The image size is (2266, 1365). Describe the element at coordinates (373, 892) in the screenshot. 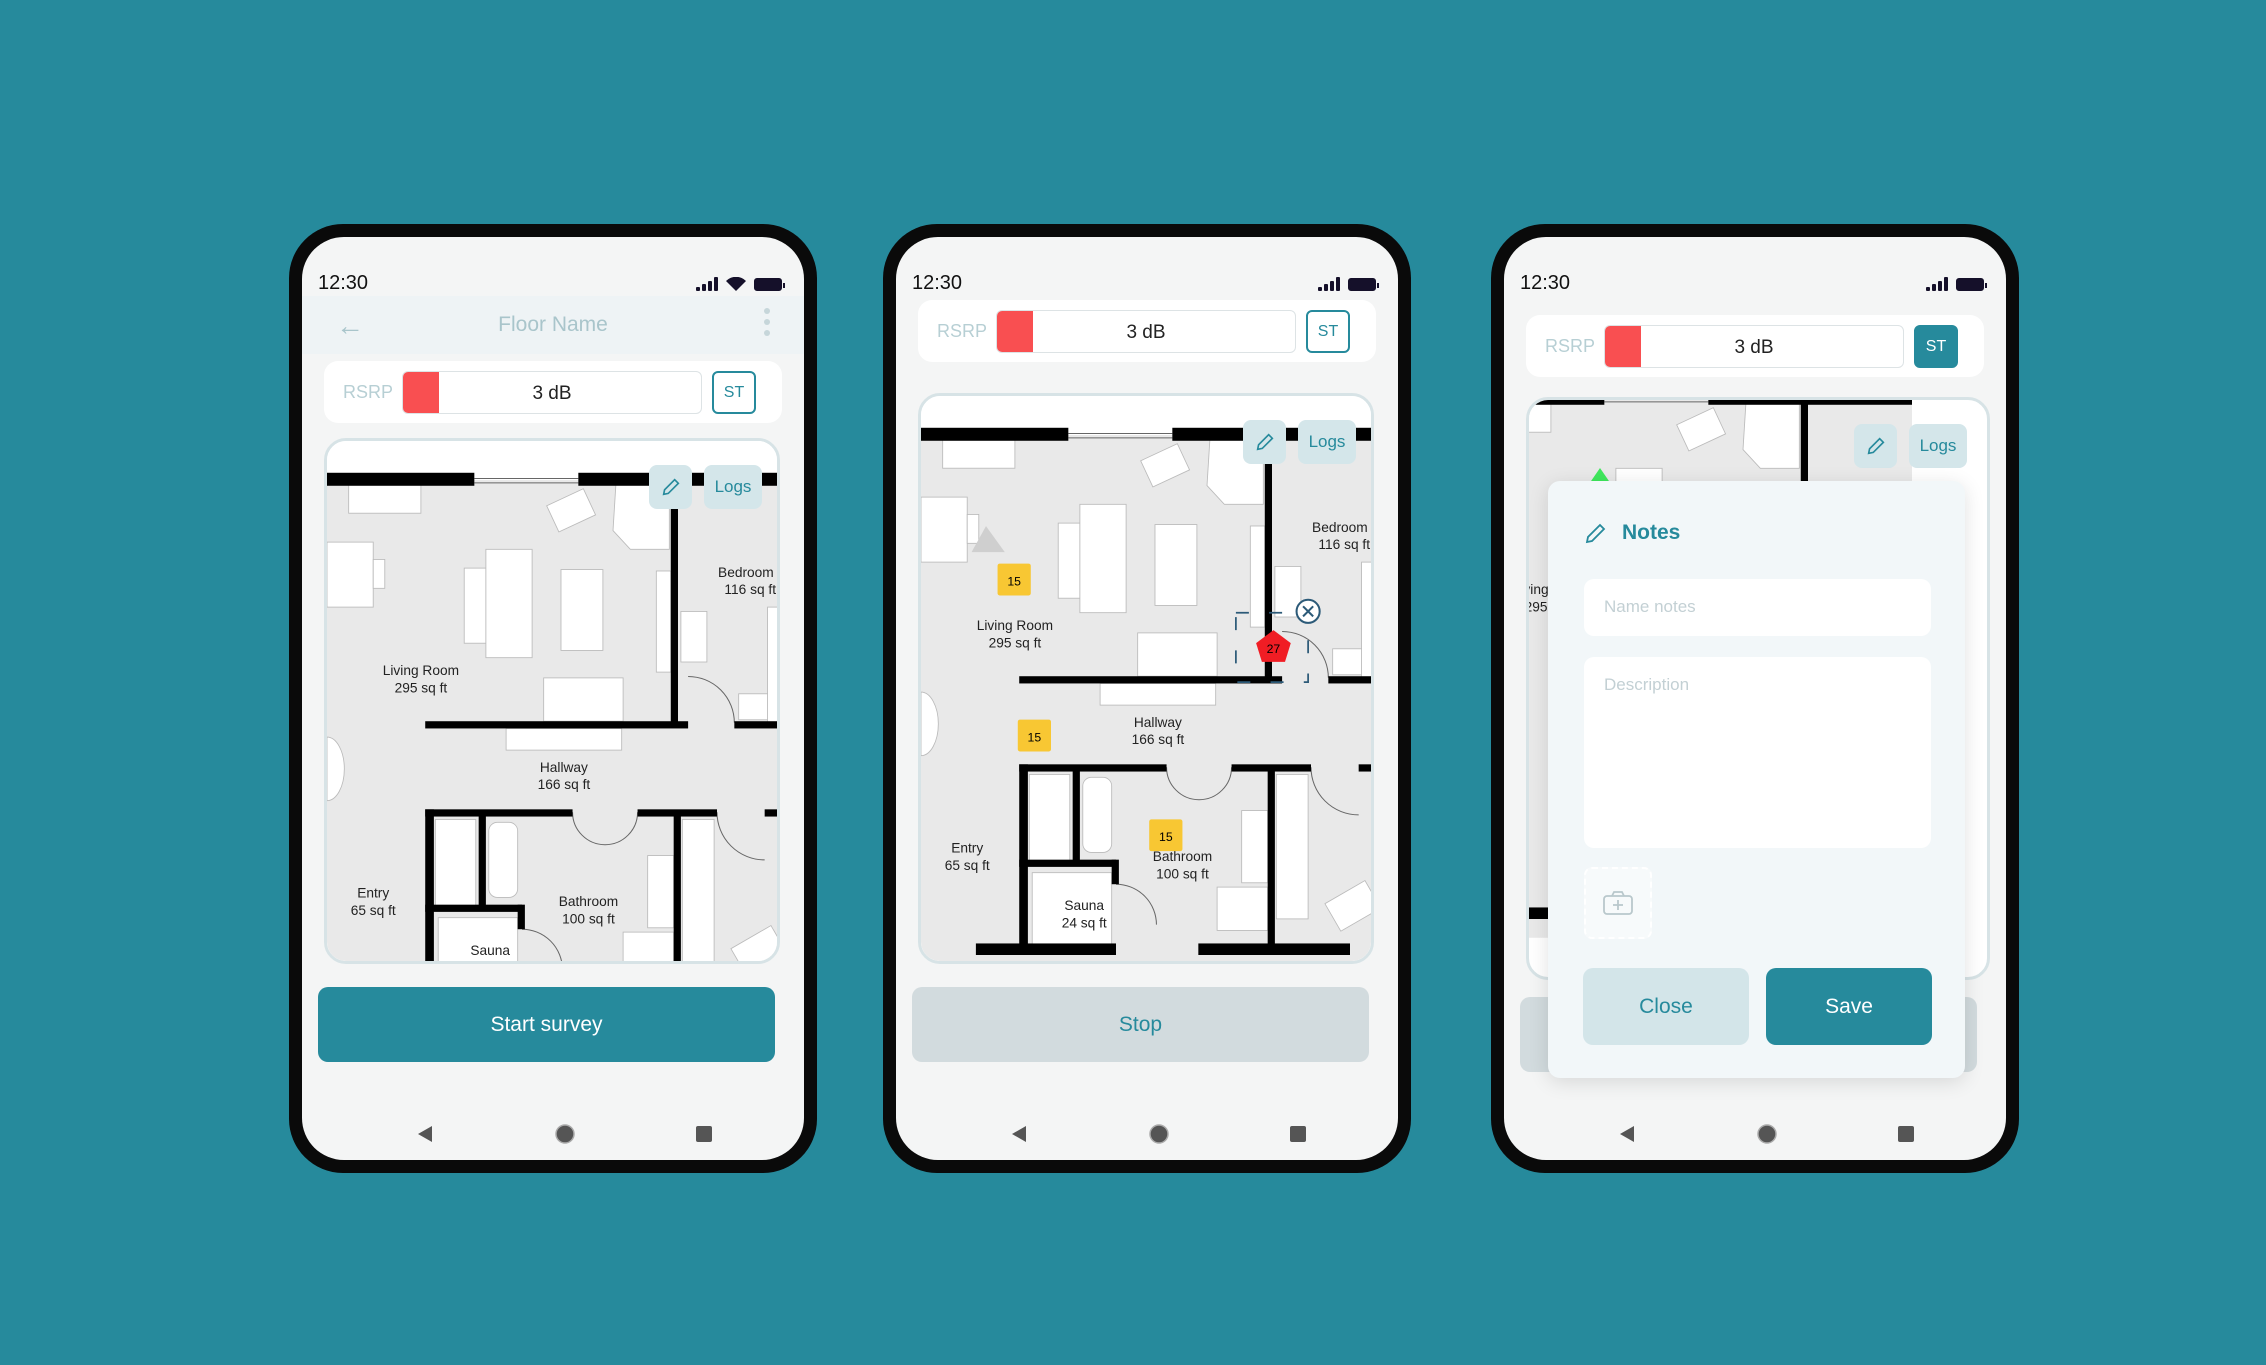

I see `room-label-entry: Entry` at that location.